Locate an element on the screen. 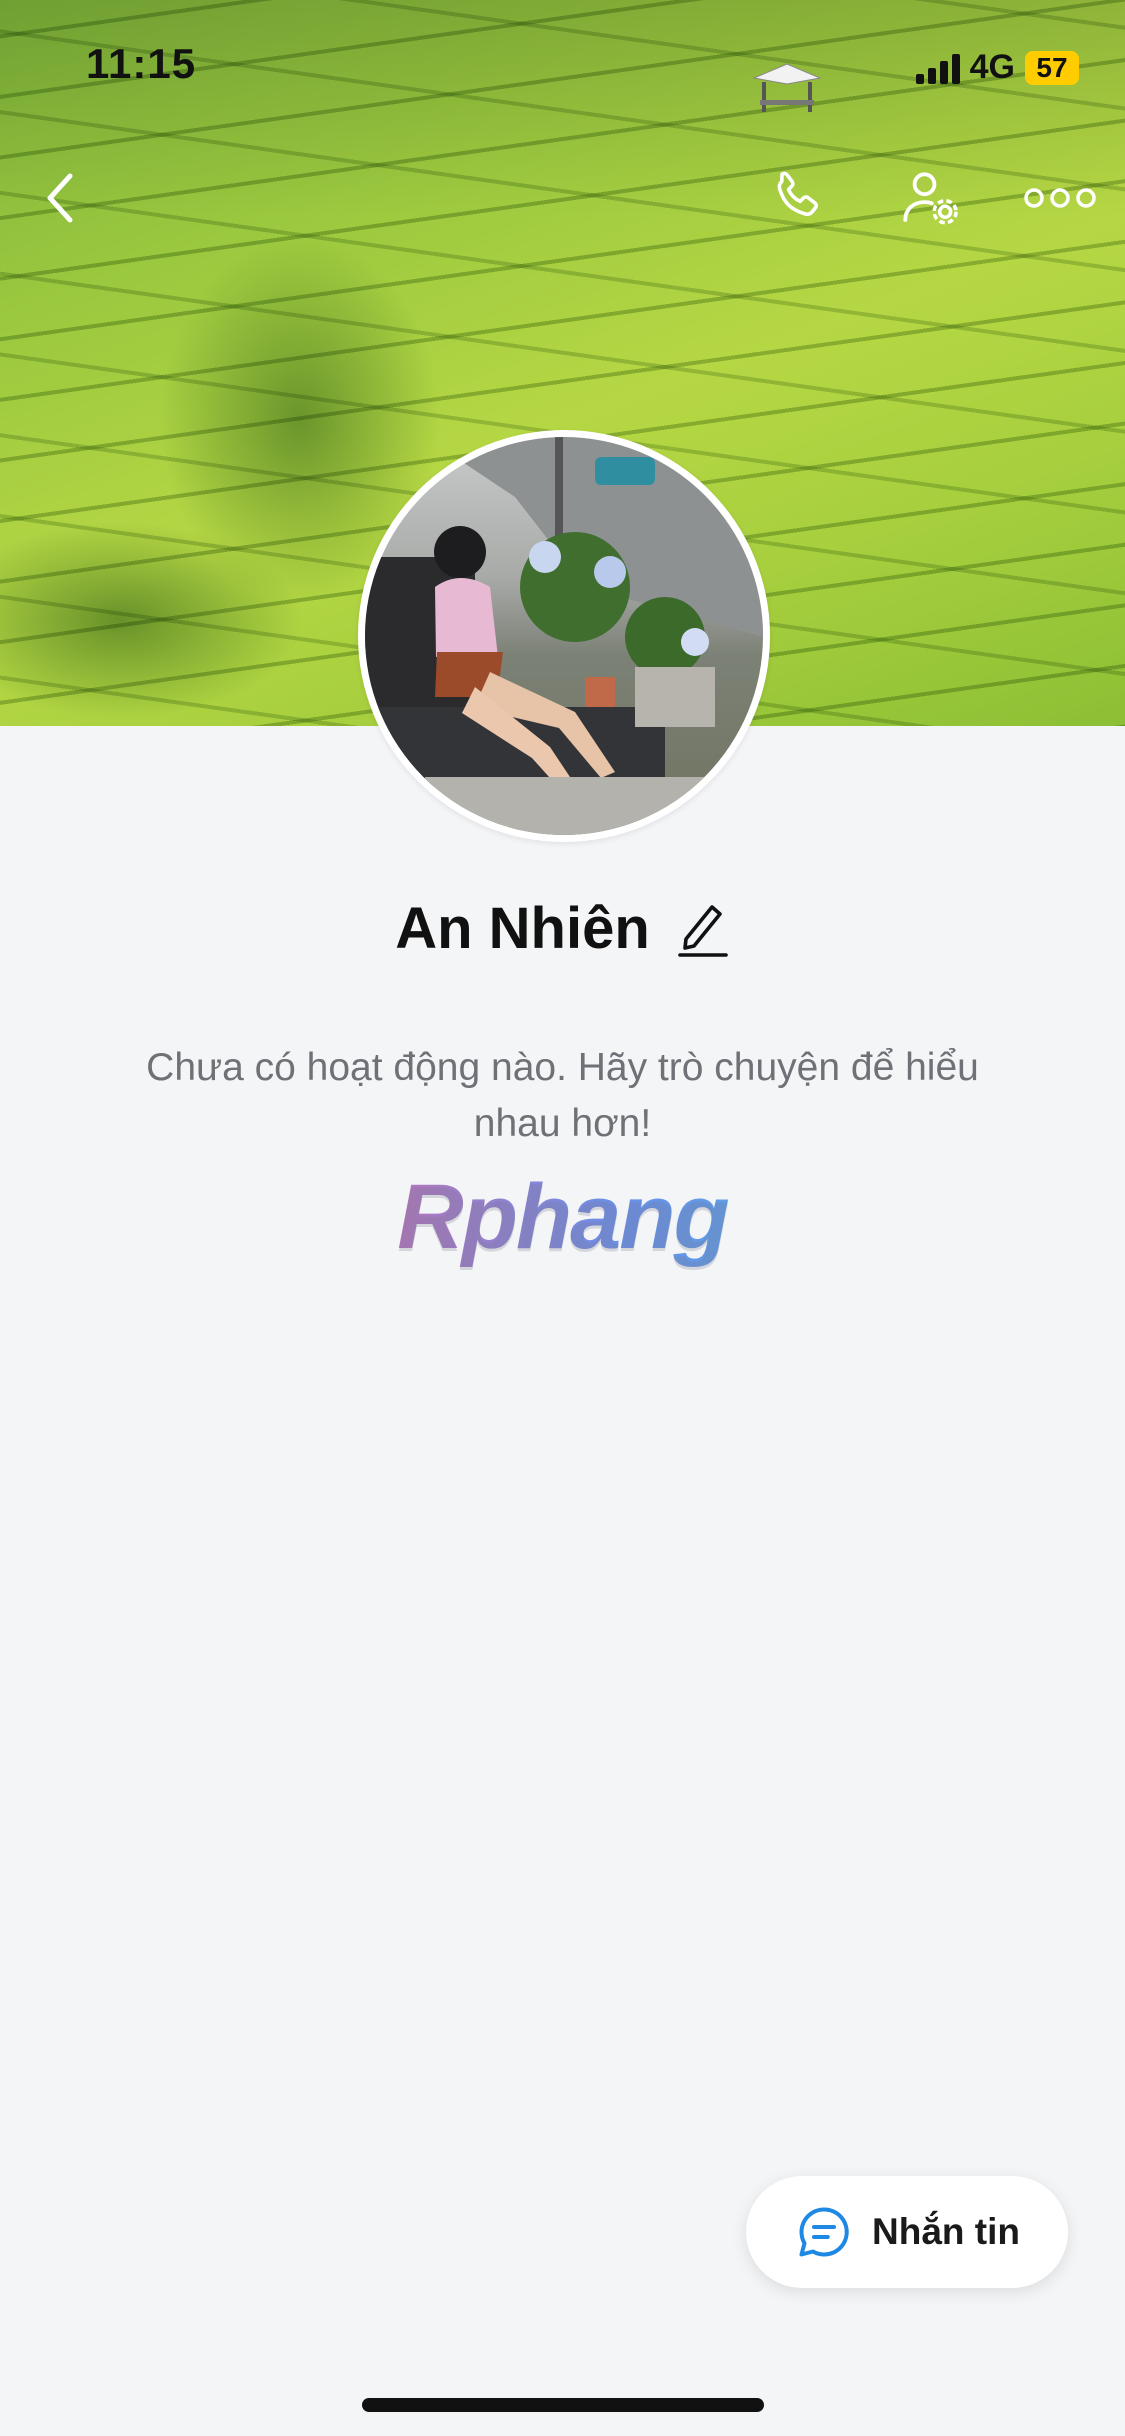 The image size is (1125, 2436). profile-name-row: An Nhiên is located at coordinates (562, 928).